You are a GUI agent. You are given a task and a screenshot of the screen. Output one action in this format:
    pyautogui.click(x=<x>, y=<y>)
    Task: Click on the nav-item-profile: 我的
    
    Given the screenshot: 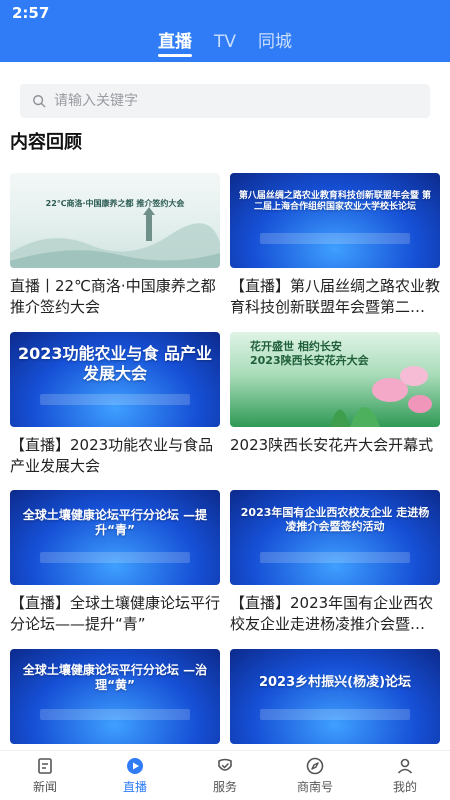 What is the action you would take?
    pyautogui.click(x=405, y=775)
    